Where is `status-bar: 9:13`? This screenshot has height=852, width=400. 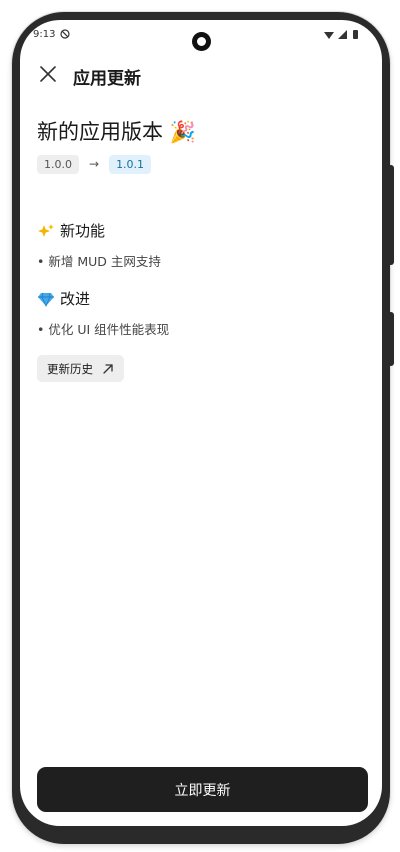
status-bar: 9:13 is located at coordinates (201, 37).